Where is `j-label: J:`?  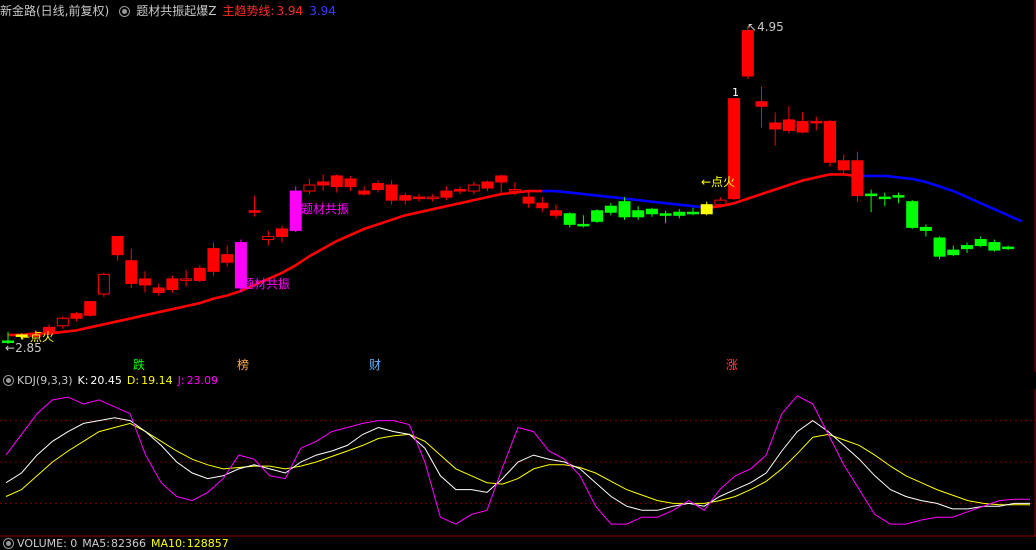 j-label: J: is located at coordinates (181, 380).